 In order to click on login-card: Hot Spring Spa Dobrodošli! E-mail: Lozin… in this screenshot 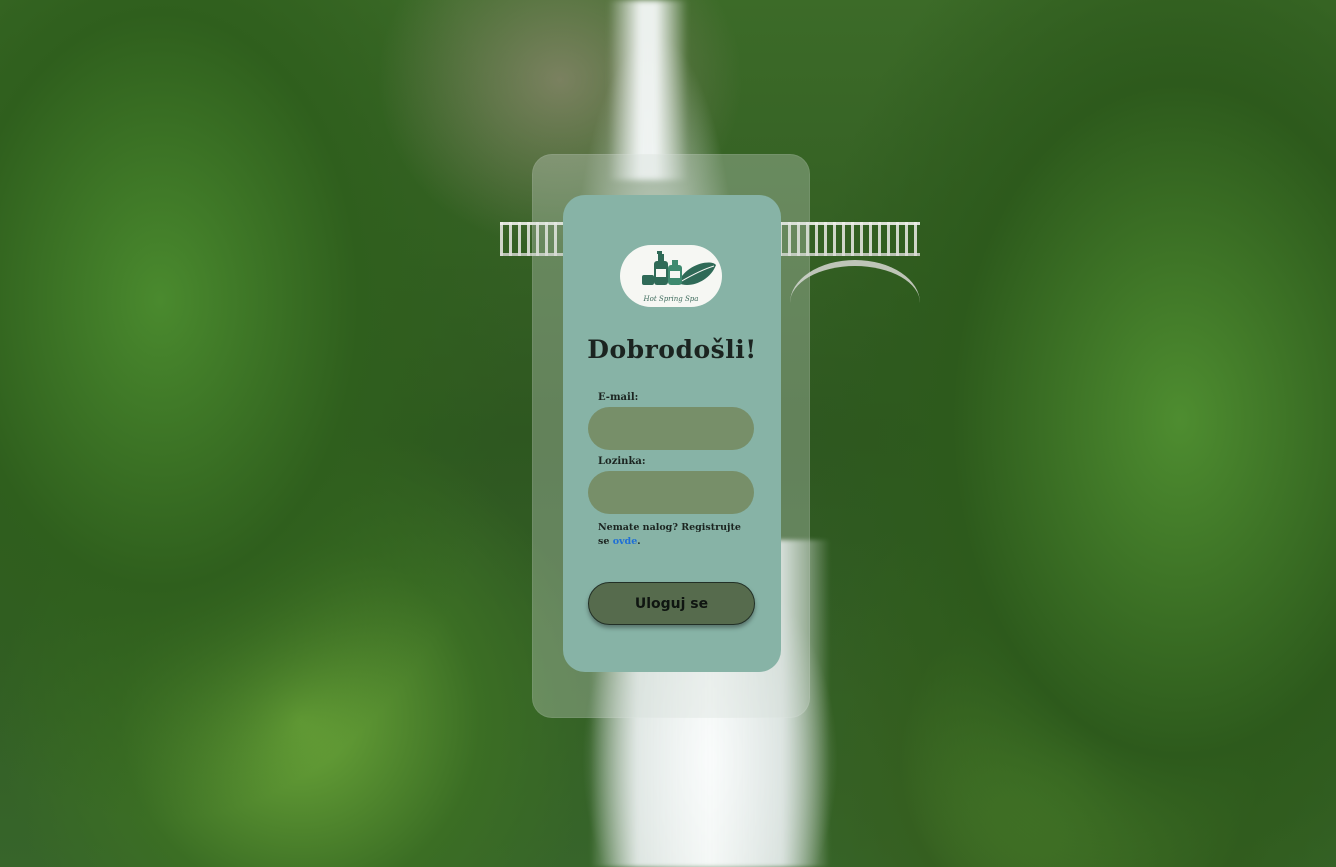, I will do `click(672, 433)`.